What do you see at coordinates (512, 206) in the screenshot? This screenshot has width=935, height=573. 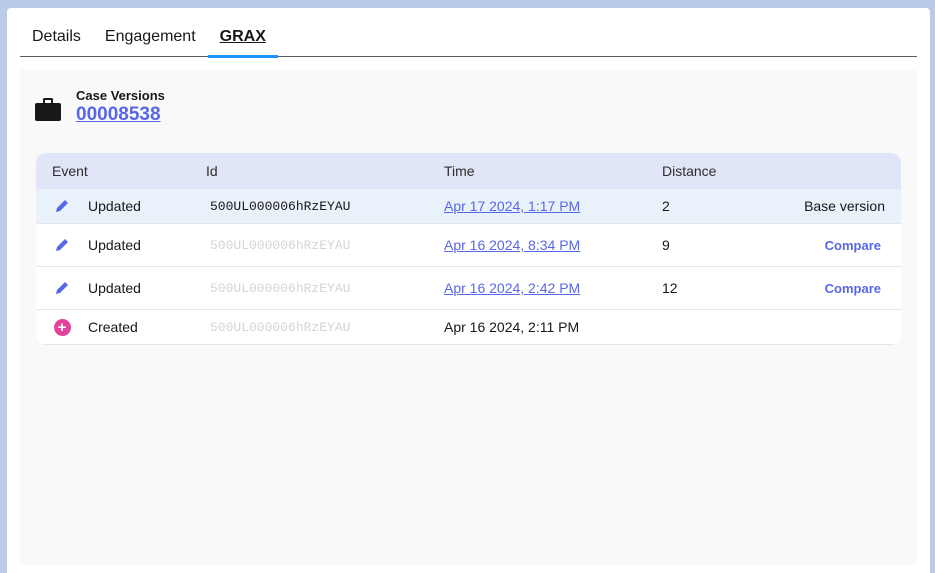 I see `time-link: Apr 17 2024, 1:17 PM` at bounding box center [512, 206].